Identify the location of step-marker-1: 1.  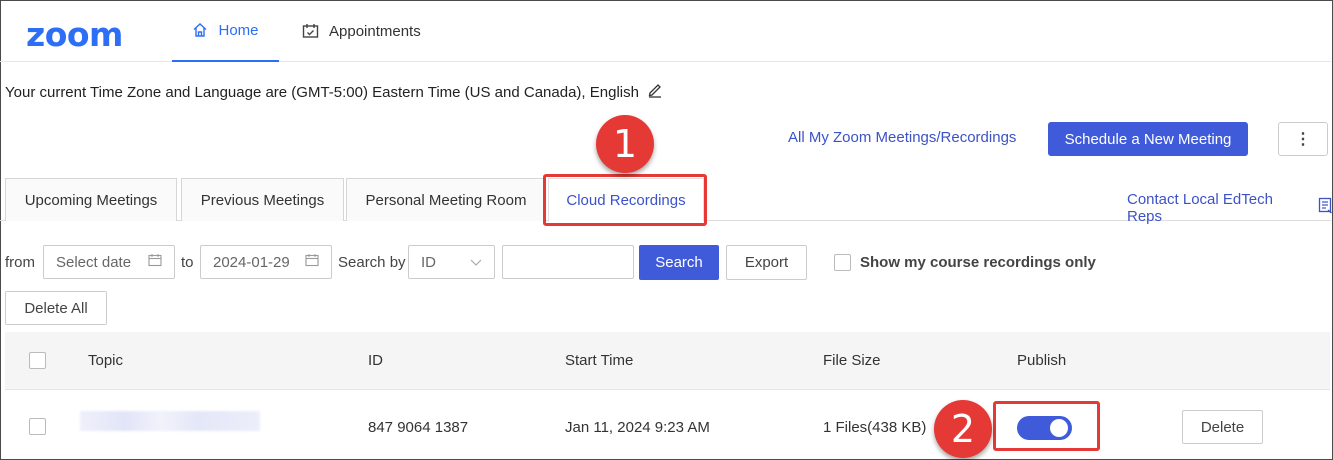
(625, 144).